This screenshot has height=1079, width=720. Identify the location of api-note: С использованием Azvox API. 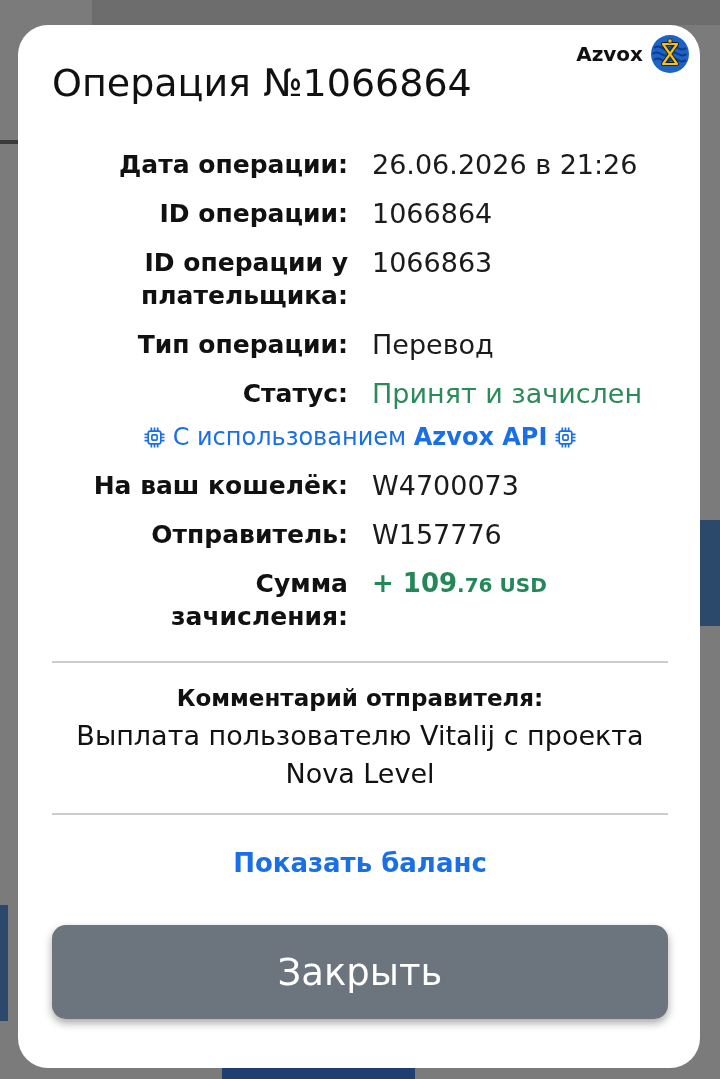
(360, 437).